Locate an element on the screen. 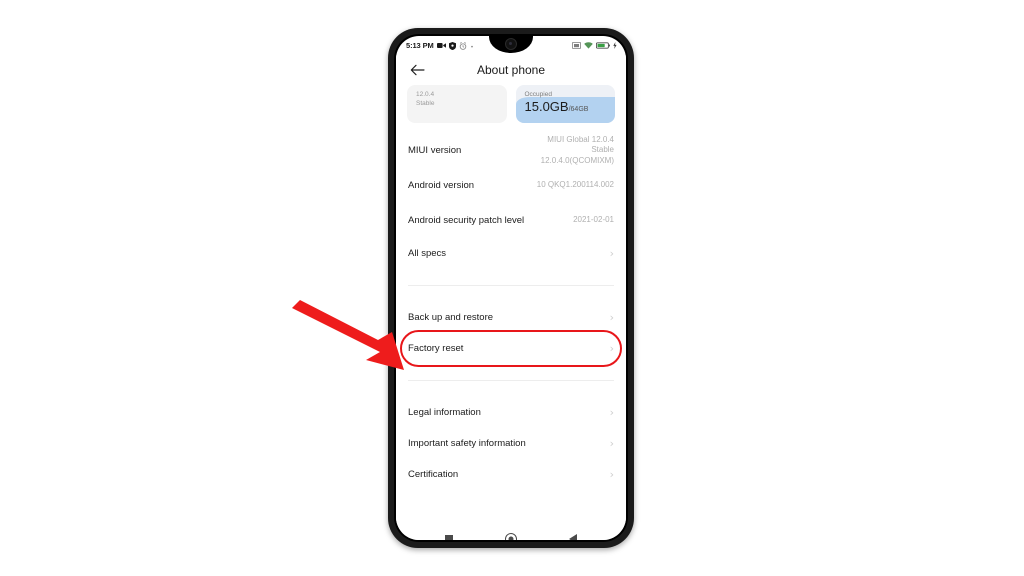 This screenshot has height=576, width=1024. dot-icon is located at coordinates (471, 46).